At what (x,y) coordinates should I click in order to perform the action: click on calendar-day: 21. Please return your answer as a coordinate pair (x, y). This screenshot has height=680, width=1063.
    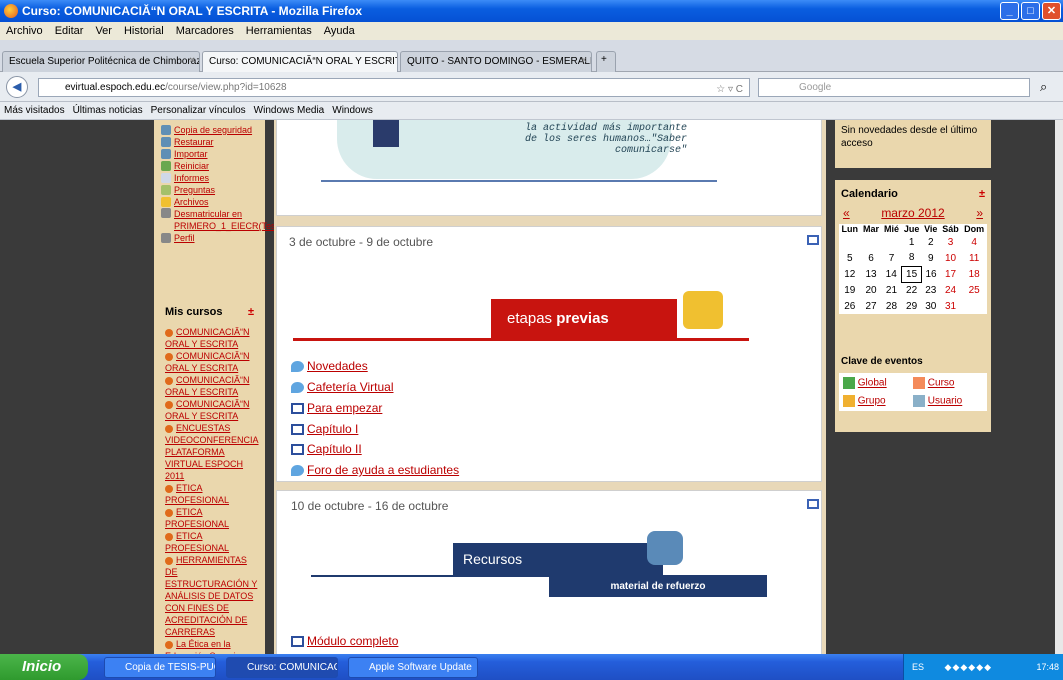
    Looking at the image, I should click on (892, 290).